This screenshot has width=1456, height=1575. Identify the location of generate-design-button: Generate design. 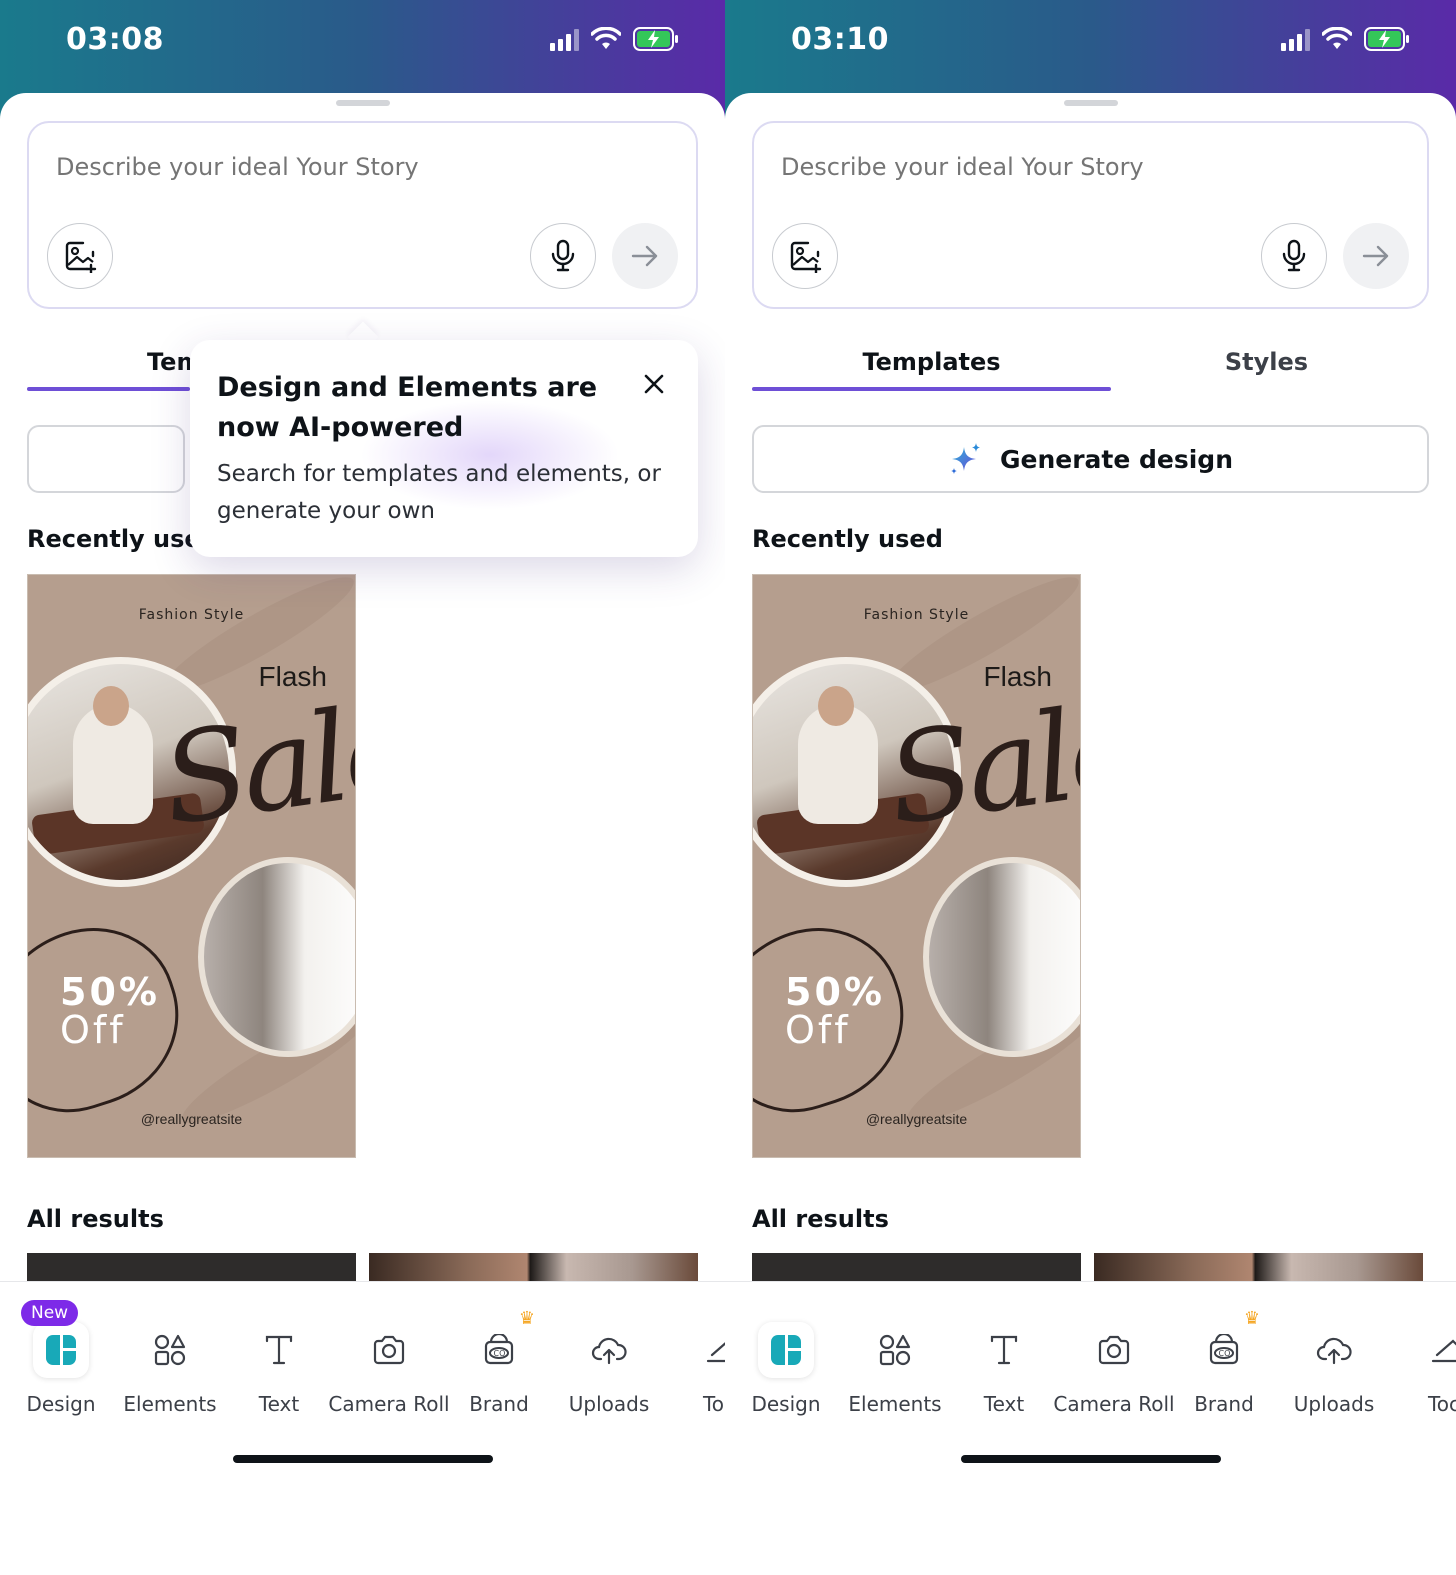
(1090, 459).